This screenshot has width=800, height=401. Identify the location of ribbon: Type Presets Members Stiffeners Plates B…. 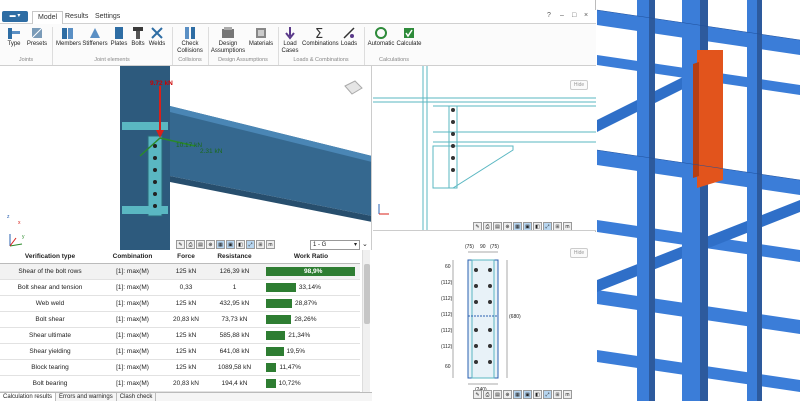
(298, 45).